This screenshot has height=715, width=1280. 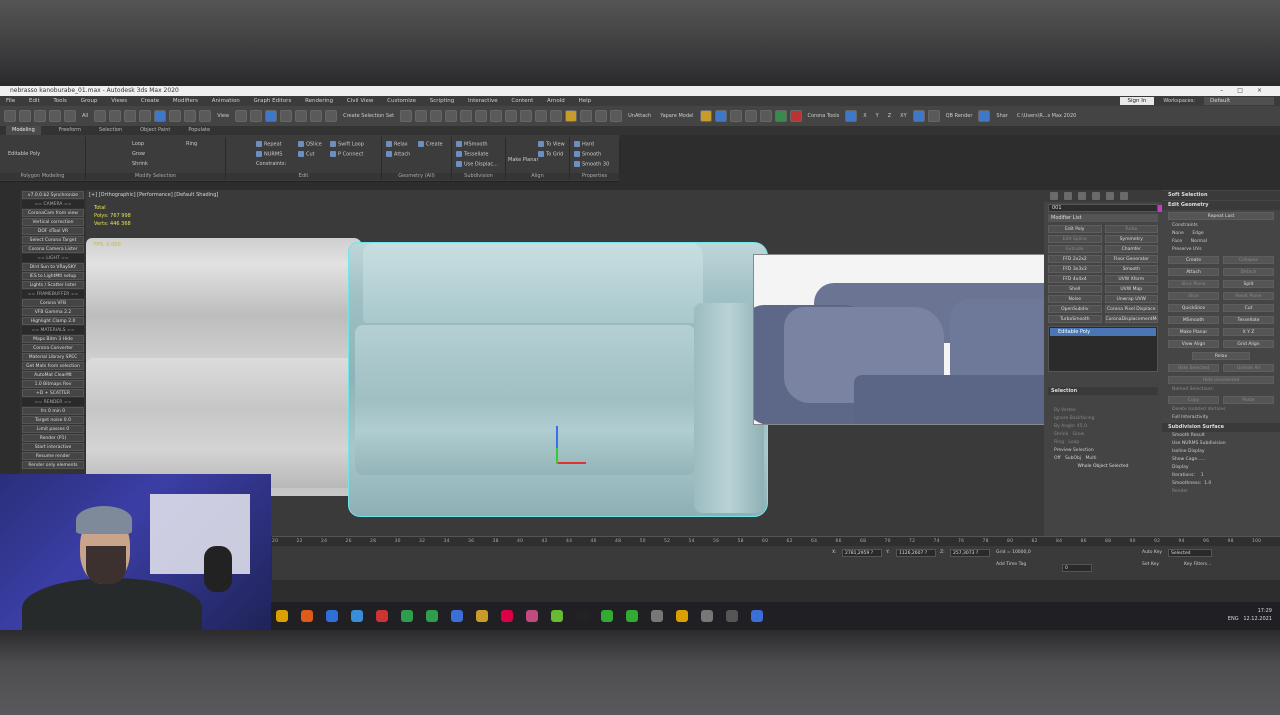 I want to click on preserve-uvs-checkbox: Preserve UVs, so click(x=1221, y=250).